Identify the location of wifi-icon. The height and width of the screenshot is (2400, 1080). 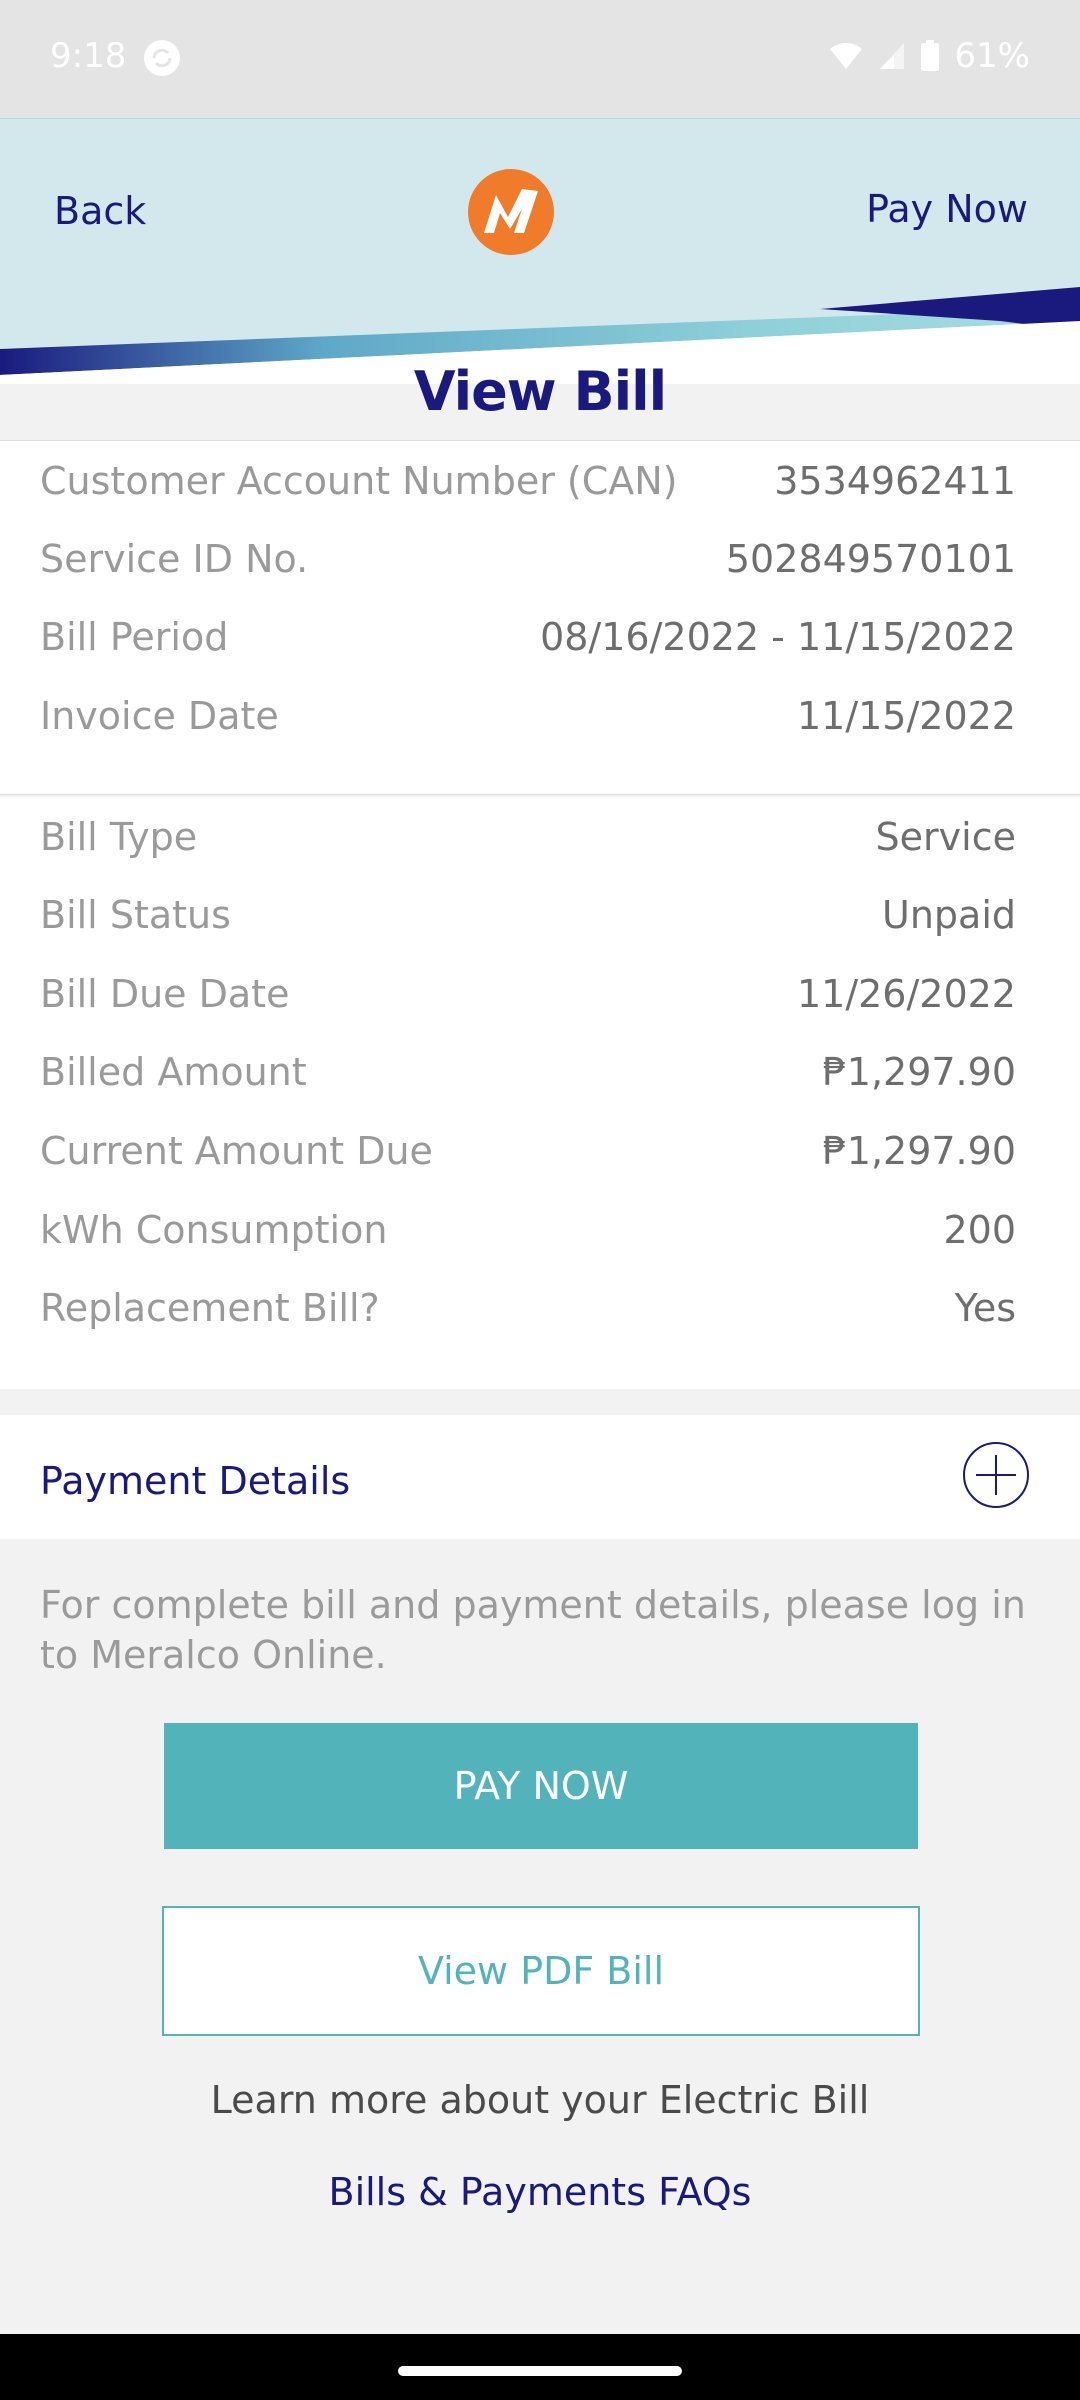
(846, 55).